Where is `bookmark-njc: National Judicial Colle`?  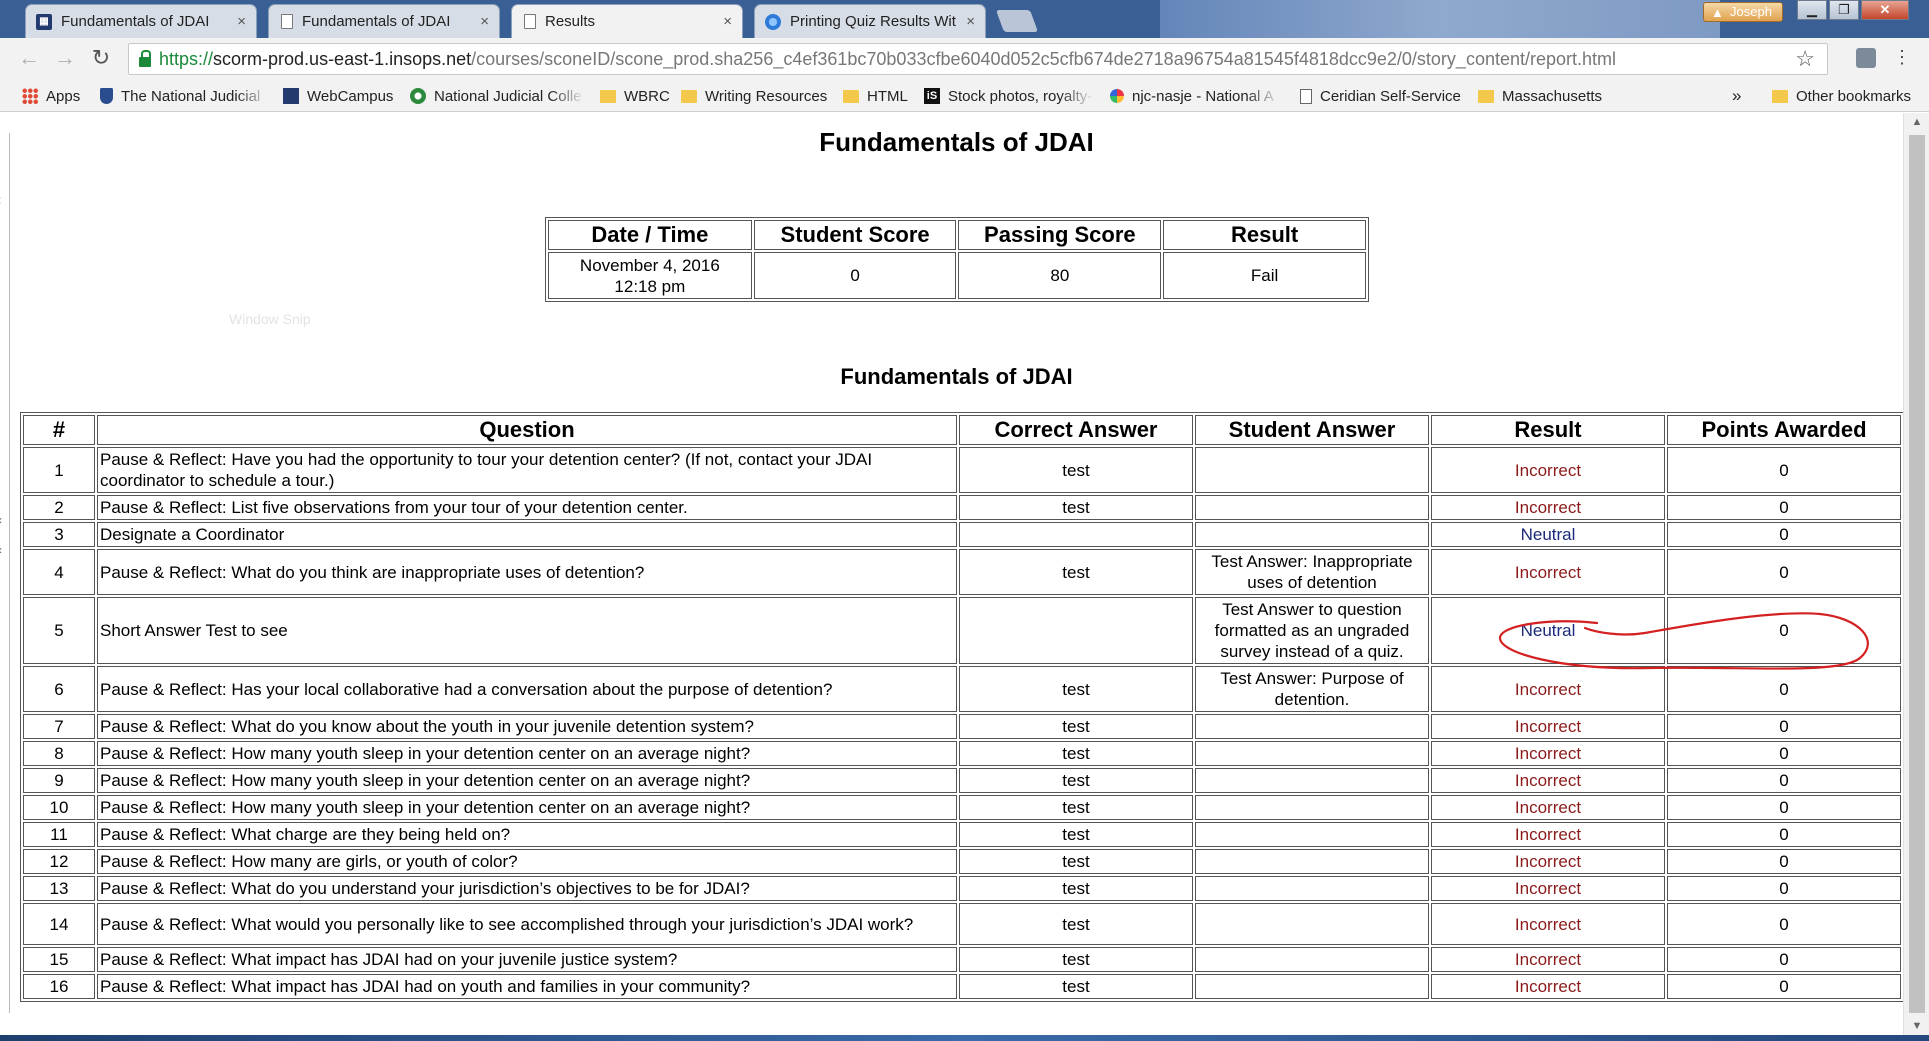
bookmark-njc: National Judicial Colle is located at coordinates (497, 96).